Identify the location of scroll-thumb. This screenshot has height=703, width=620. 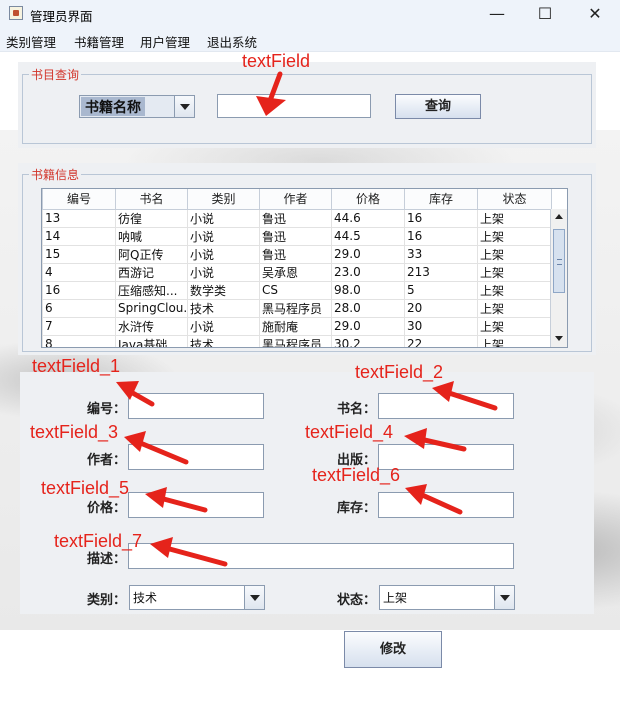
(559, 261).